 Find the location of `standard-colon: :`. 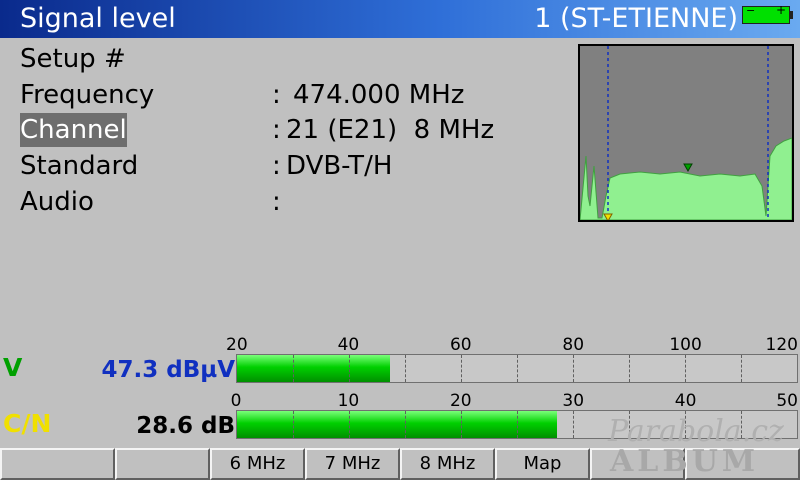

standard-colon: : is located at coordinates (276, 166).